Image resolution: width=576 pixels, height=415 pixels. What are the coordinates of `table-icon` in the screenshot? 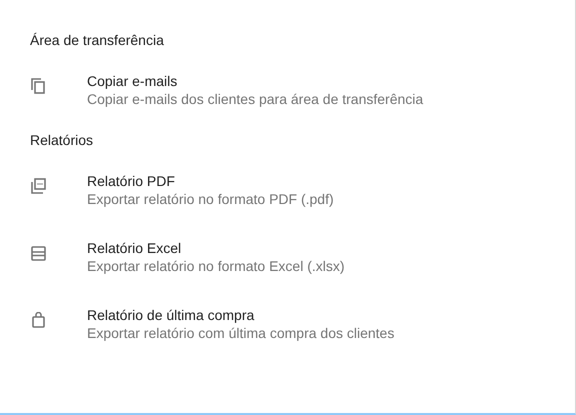 It's located at (38, 253).